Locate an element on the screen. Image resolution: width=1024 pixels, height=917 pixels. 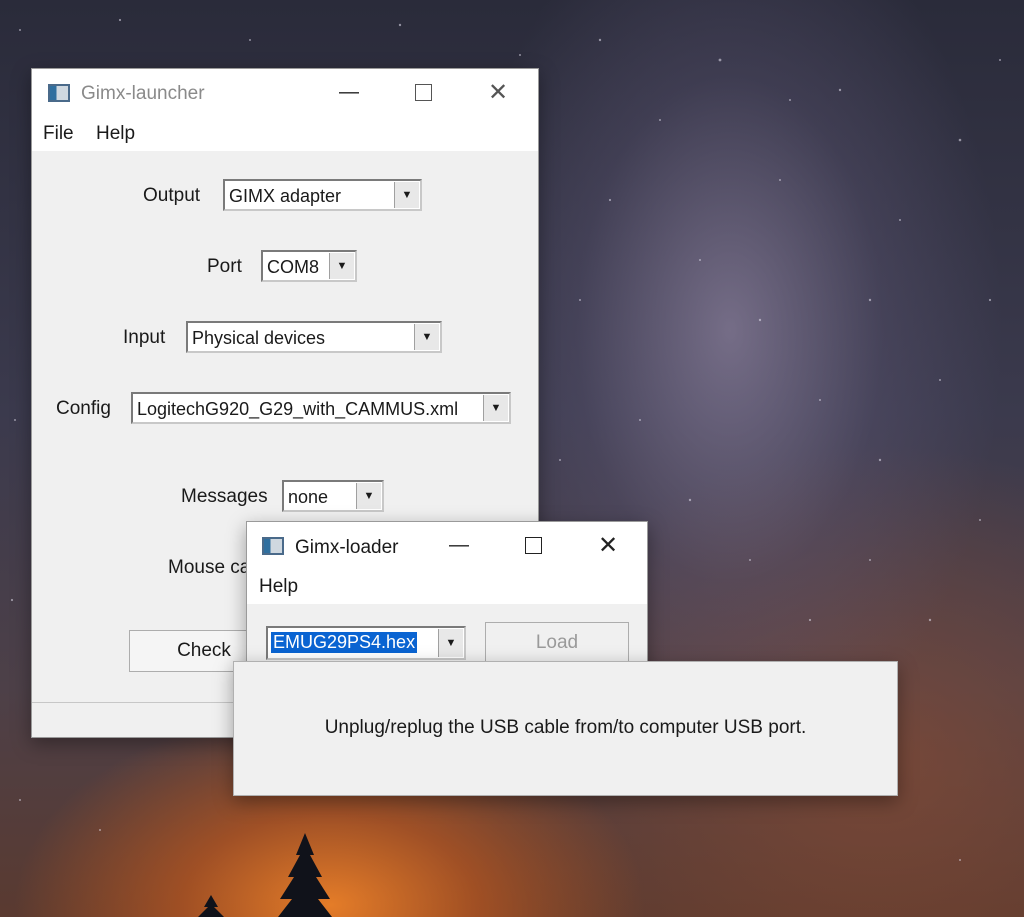
launcher-menubar: File Help is located at coordinates (285, 134).